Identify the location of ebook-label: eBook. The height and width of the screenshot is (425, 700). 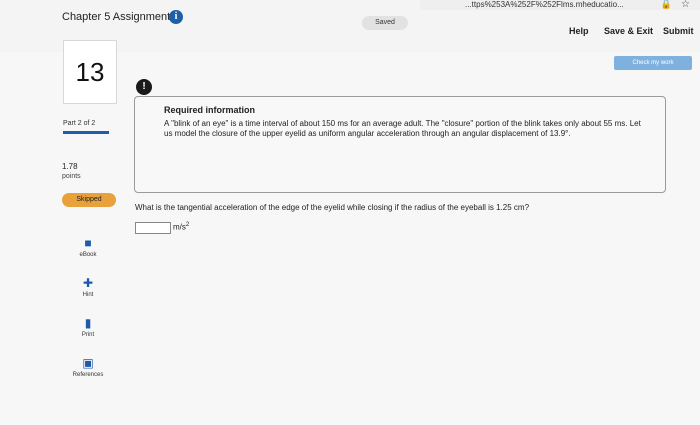
(88, 255).